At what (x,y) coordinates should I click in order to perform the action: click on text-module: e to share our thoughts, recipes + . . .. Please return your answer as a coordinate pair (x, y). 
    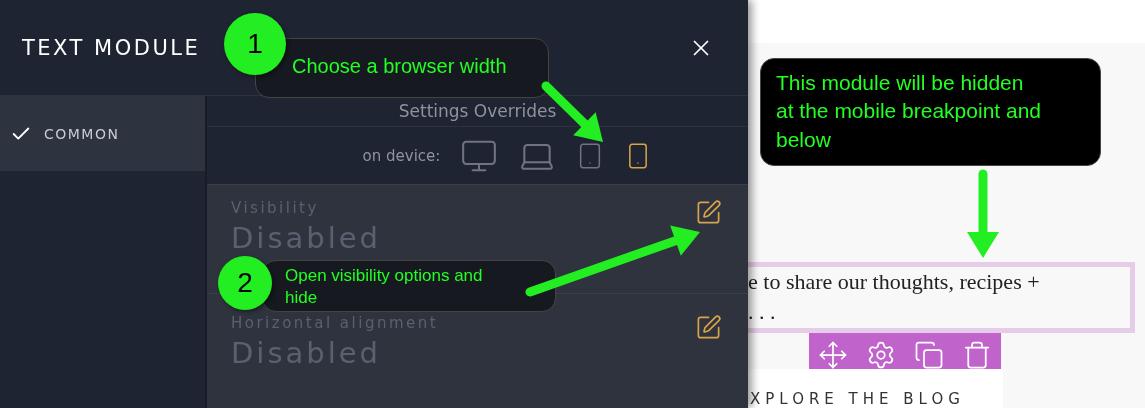
    Looking at the image, I should click on (941, 297).